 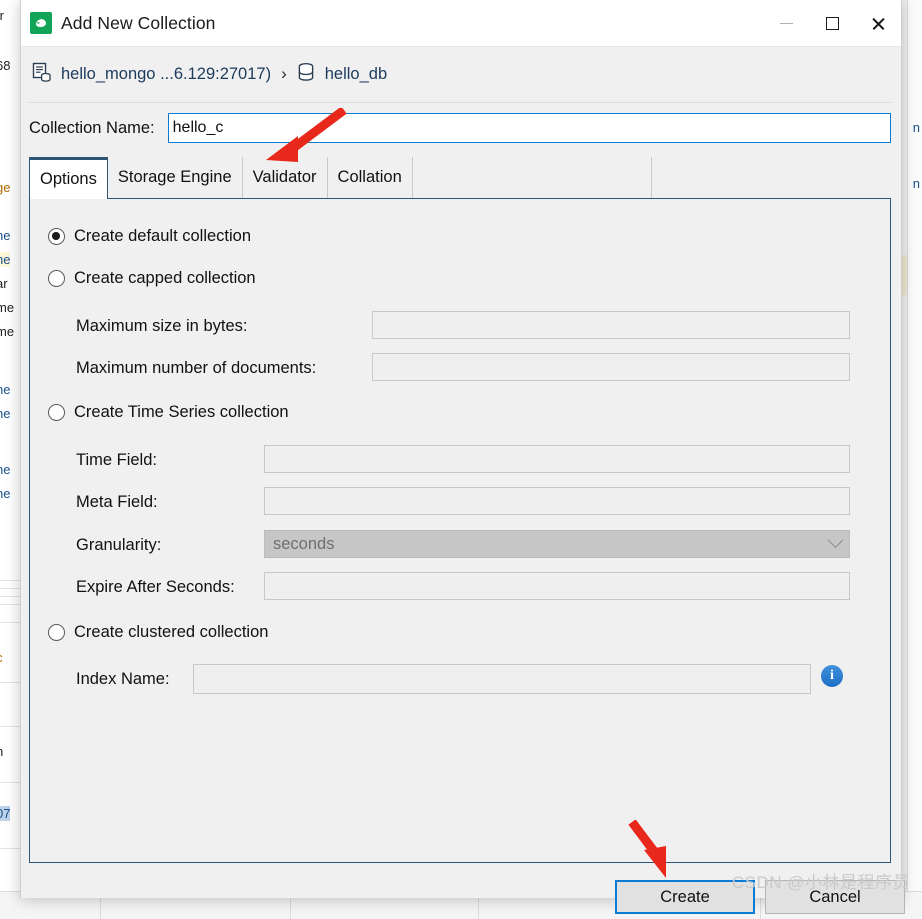 What do you see at coordinates (56, 236) in the screenshot?
I see `radio-create-default-collection` at bounding box center [56, 236].